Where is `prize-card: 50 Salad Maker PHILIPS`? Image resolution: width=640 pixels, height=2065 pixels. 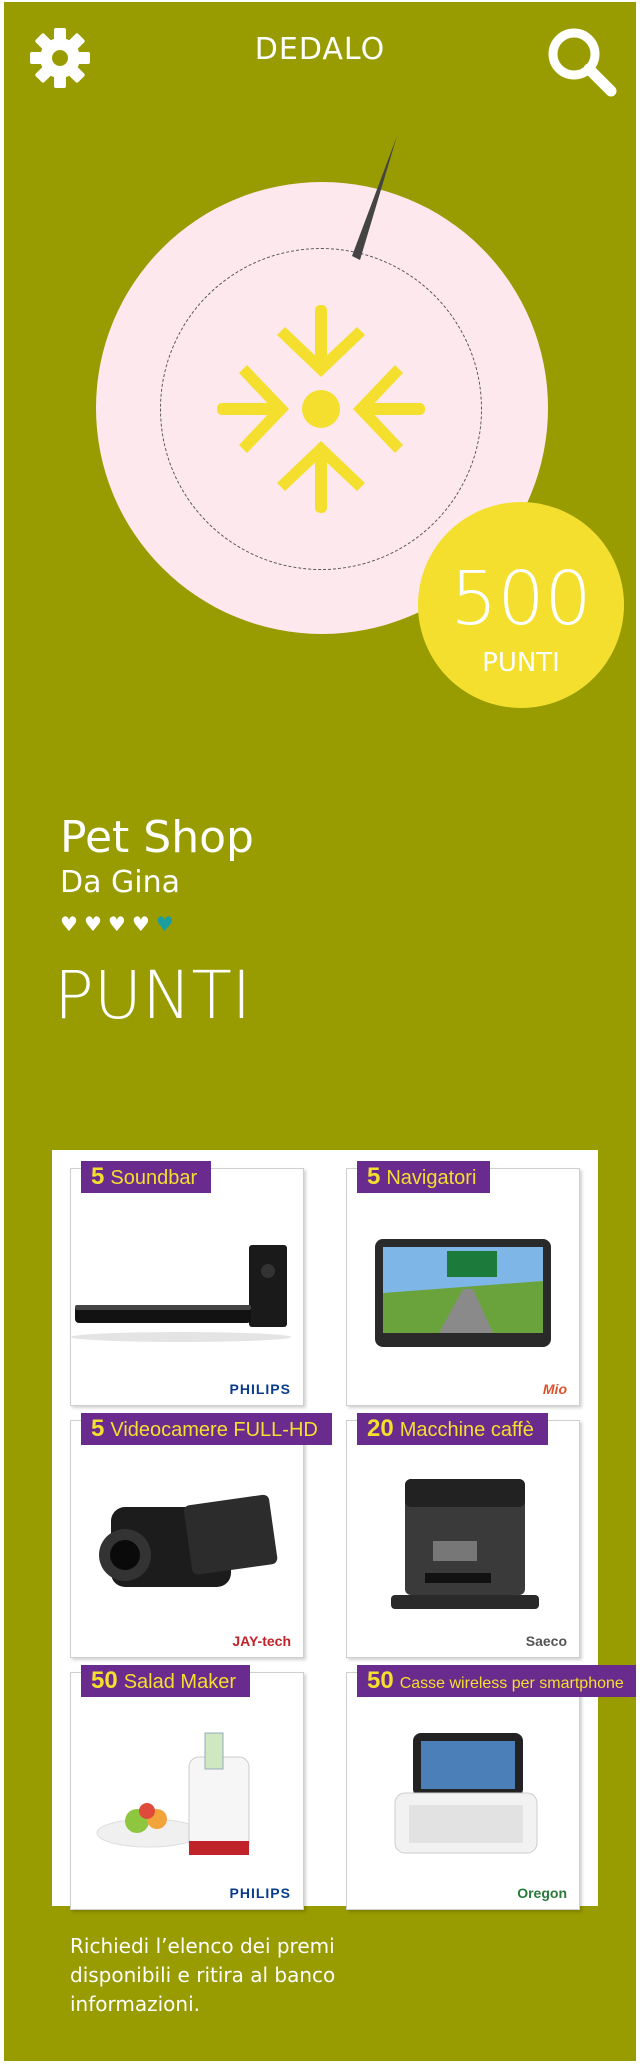 prize-card: 50 Salad Maker PHILIPS is located at coordinates (187, 1787).